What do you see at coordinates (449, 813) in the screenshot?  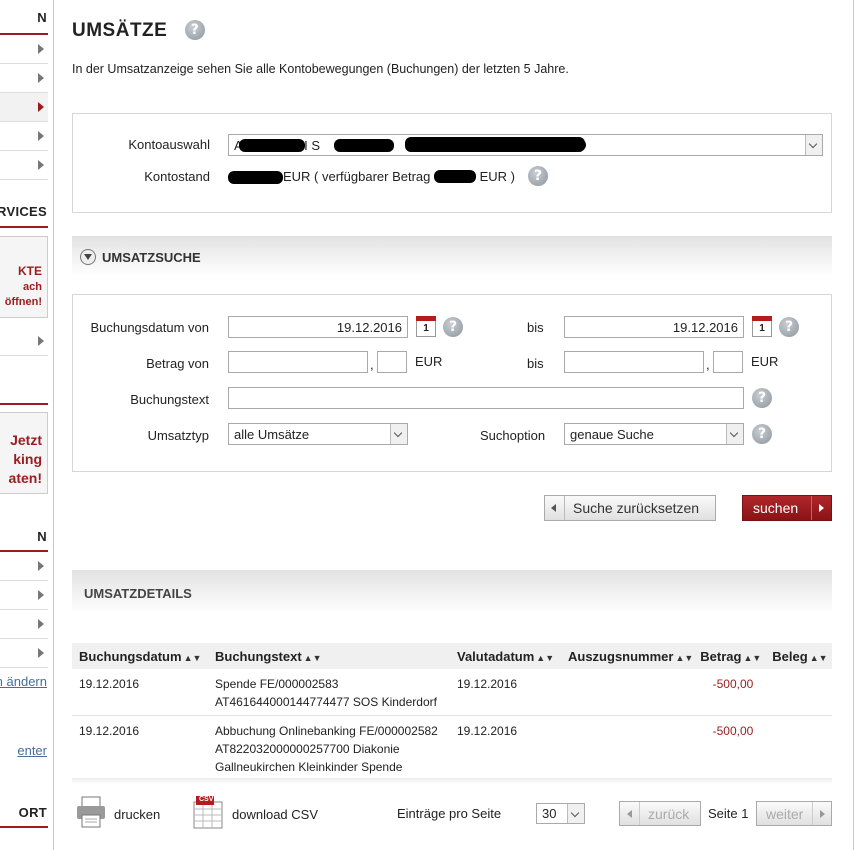 I see `per-page-label: Einträge pro Seite` at bounding box center [449, 813].